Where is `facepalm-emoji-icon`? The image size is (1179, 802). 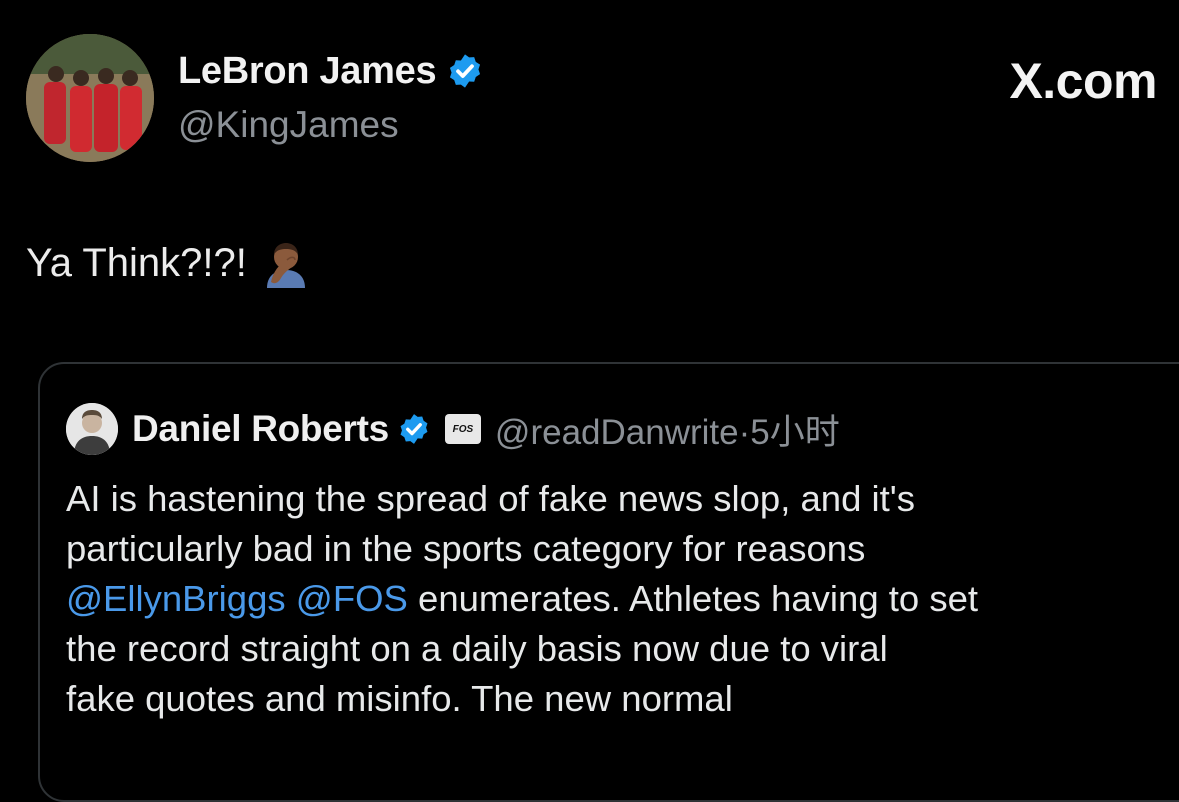 facepalm-emoji-icon is located at coordinates (286, 263).